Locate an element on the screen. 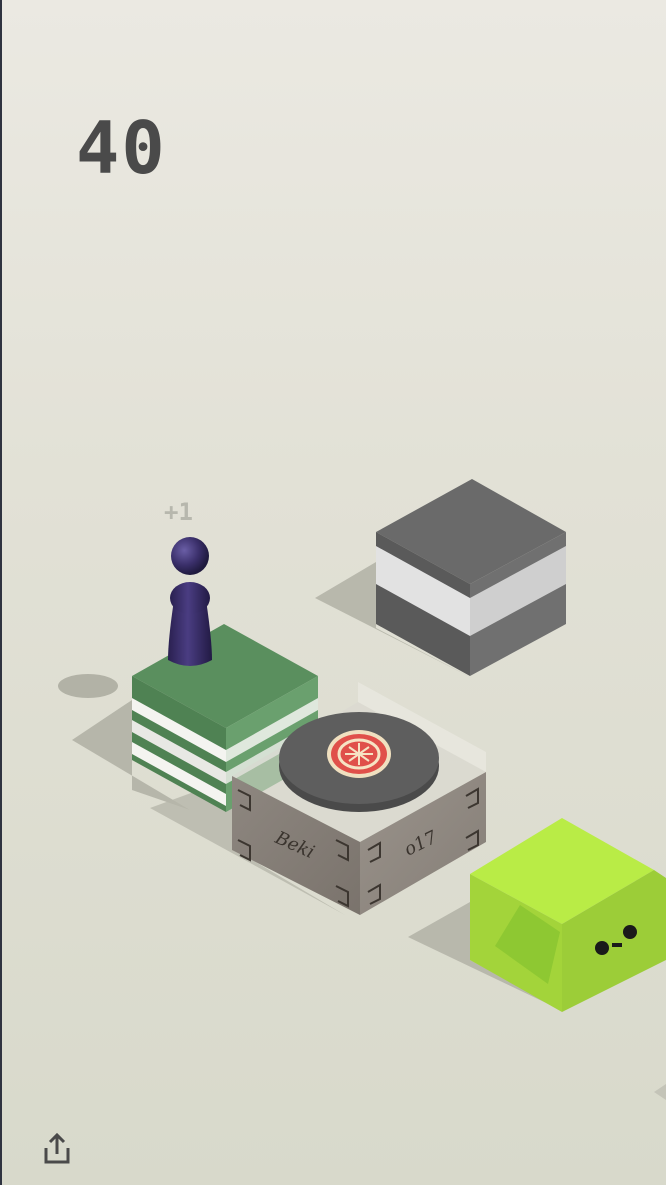  share-icon is located at coordinates (57, 1148).